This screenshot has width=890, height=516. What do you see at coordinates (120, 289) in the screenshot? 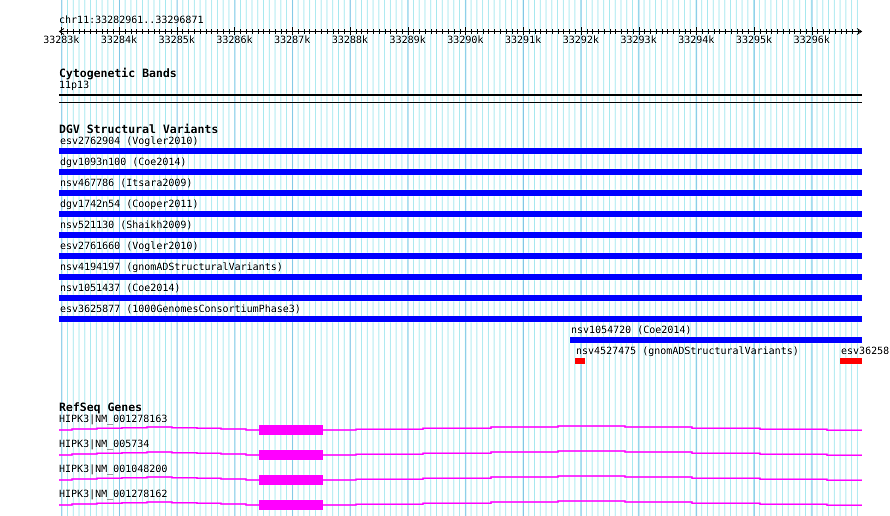
I see `variant-label: nsv1051437 (Coe2014)` at bounding box center [120, 289].